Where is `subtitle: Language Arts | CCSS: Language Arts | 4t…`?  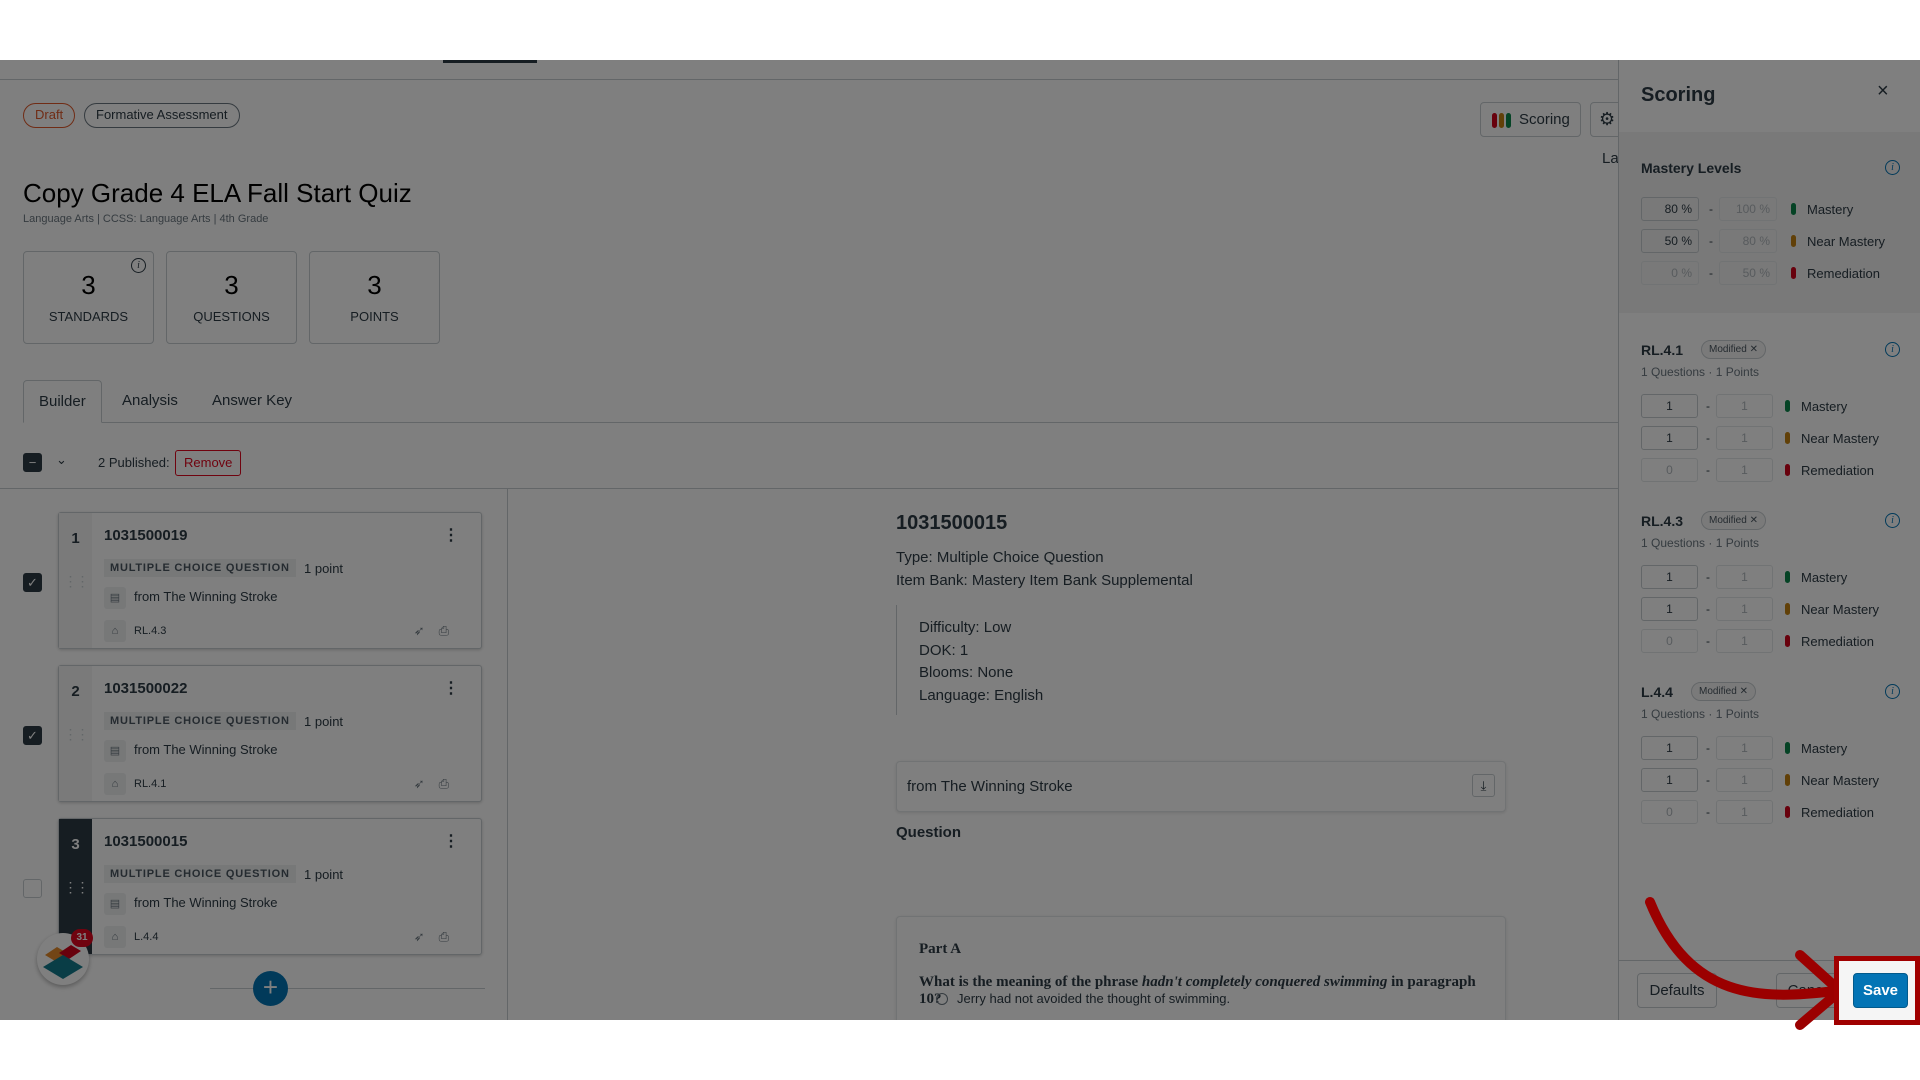 subtitle: Language Arts | CCSS: Language Arts | 4t… is located at coordinates (146, 219).